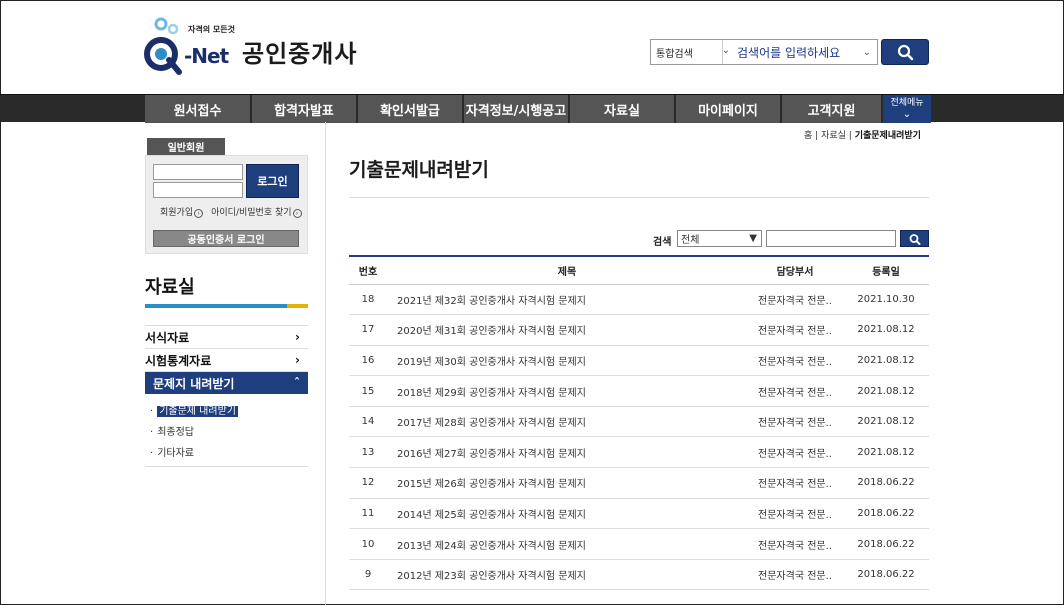 Image resolution: width=1064 pixels, height=605 pixels. Describe the element at coordinates (567, 574) in the screenshot. I see `row-title-link: 2012년 제23회 공인중개사 자격시험 문제지` at that location.